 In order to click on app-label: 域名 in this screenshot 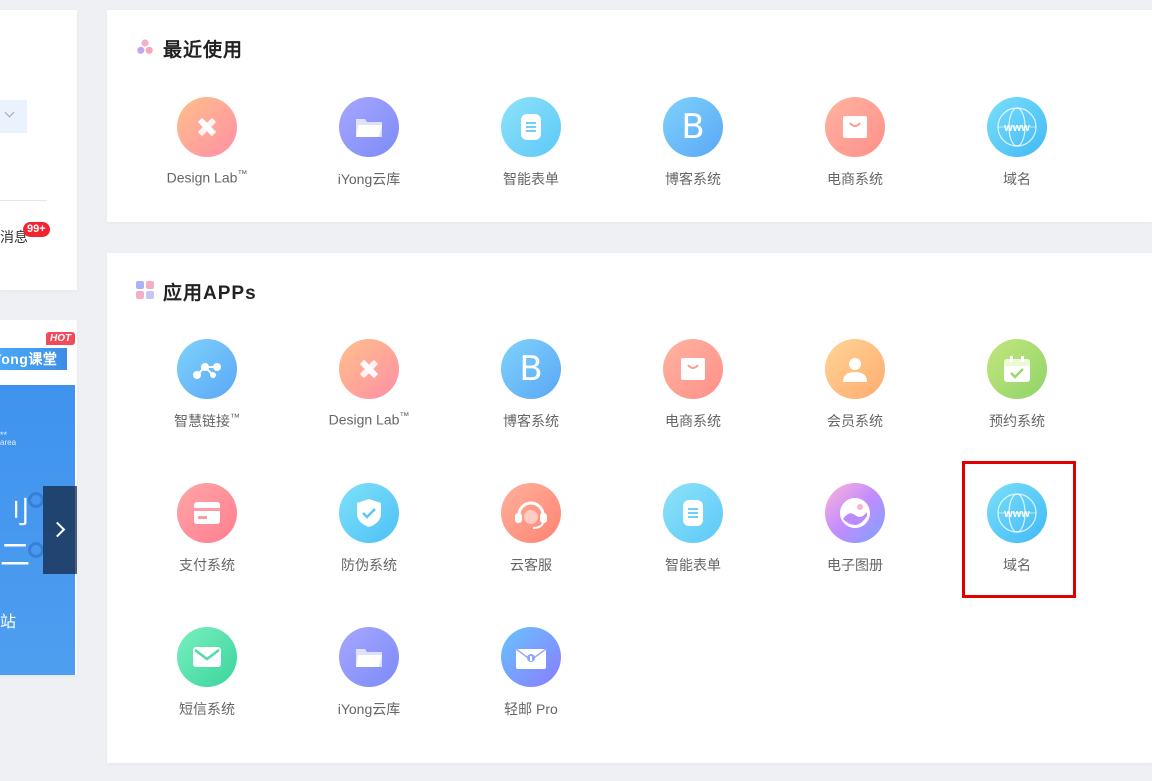, I will do `click(1017, 179)`.